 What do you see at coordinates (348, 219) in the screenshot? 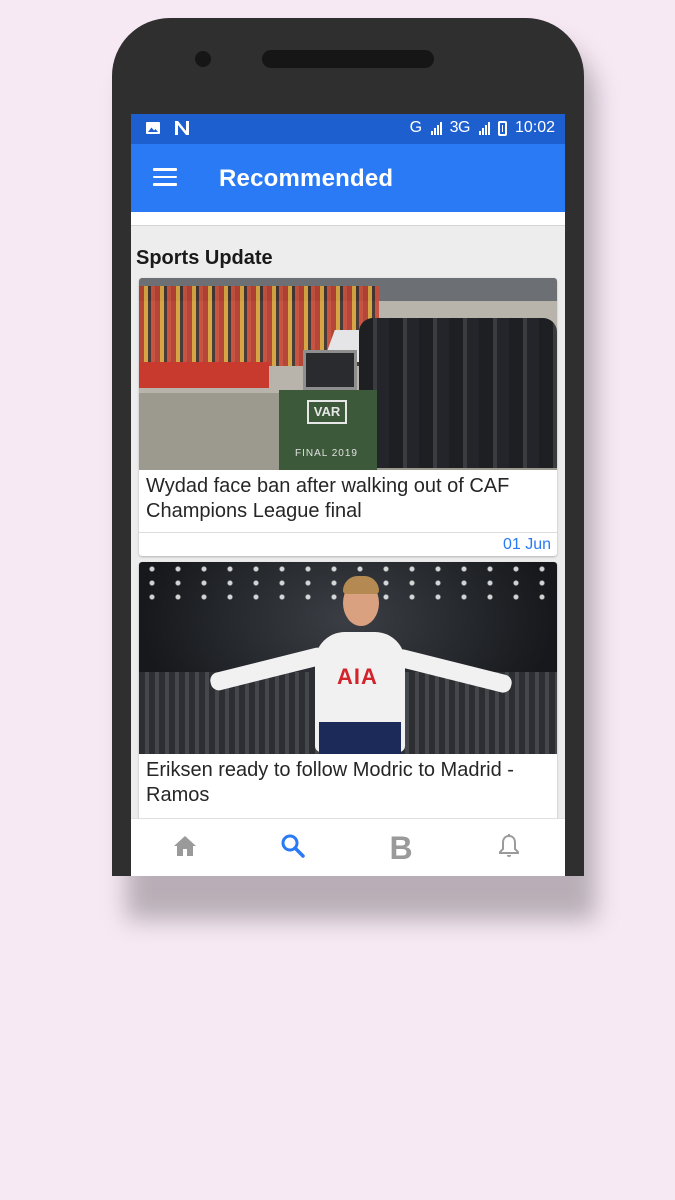
I see `header-divider` at bounding box center [348, 219].